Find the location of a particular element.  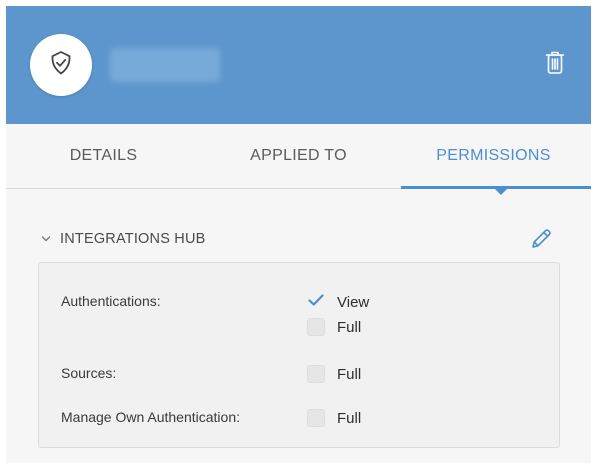

permission-label-manage-own-authentication: Manage Own Authentication: is located at coordinates (151, 417).